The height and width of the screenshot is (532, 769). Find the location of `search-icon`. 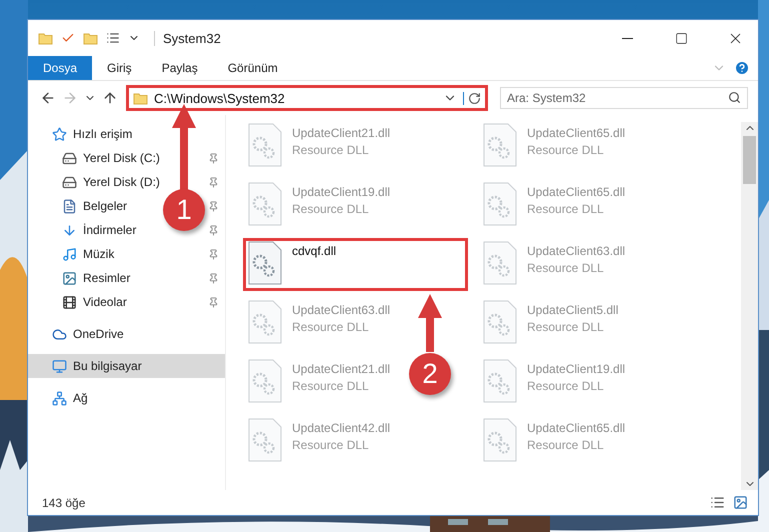

search-icon is located at coordinates (734, 97).